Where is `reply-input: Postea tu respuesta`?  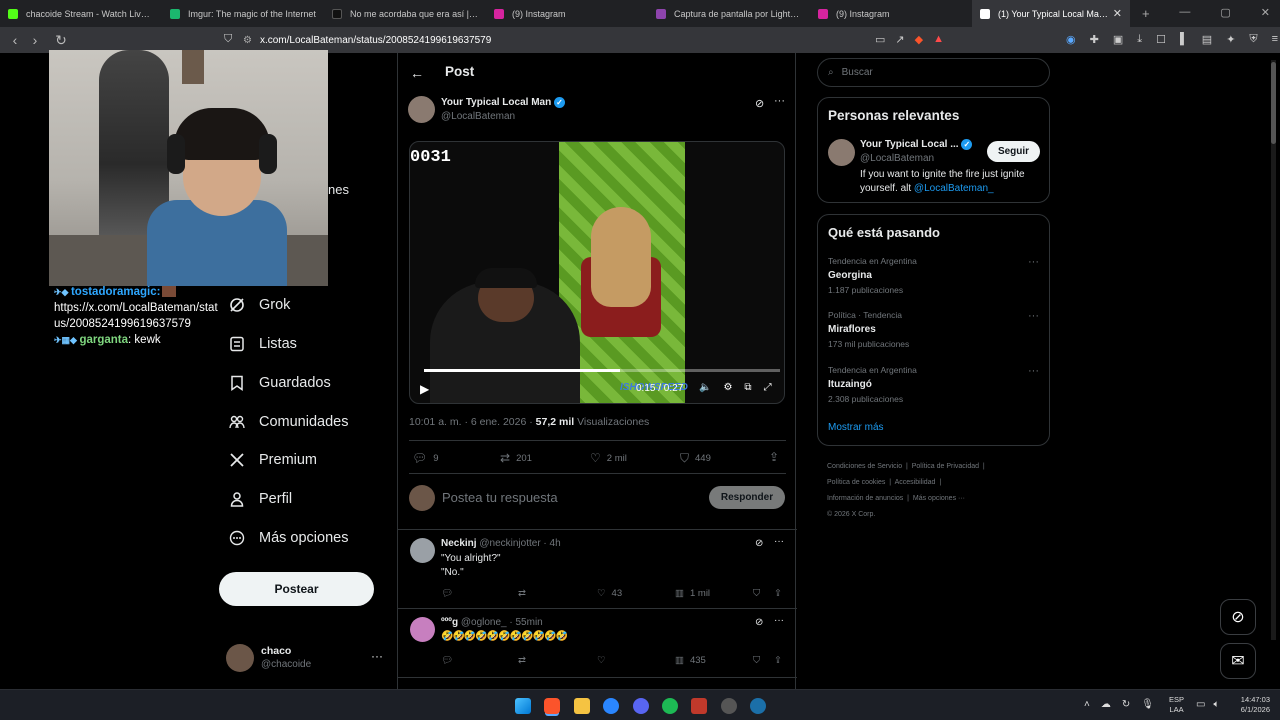
reply-input: Postea tu respuesta is located at coordinates (500, 497).